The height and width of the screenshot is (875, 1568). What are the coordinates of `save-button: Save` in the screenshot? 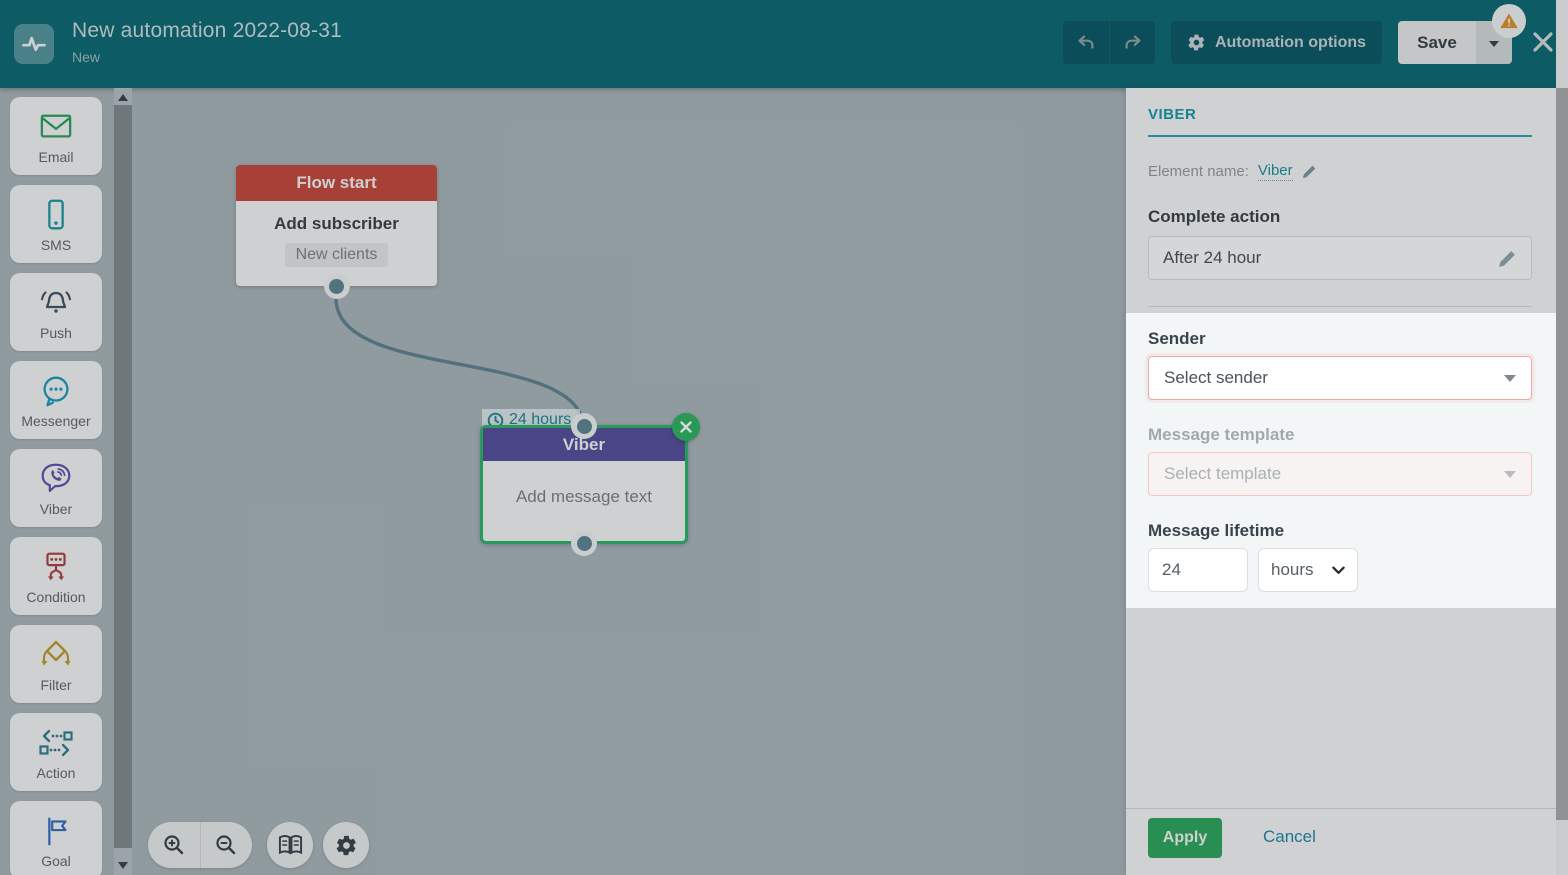 It's located at (1437, 42).